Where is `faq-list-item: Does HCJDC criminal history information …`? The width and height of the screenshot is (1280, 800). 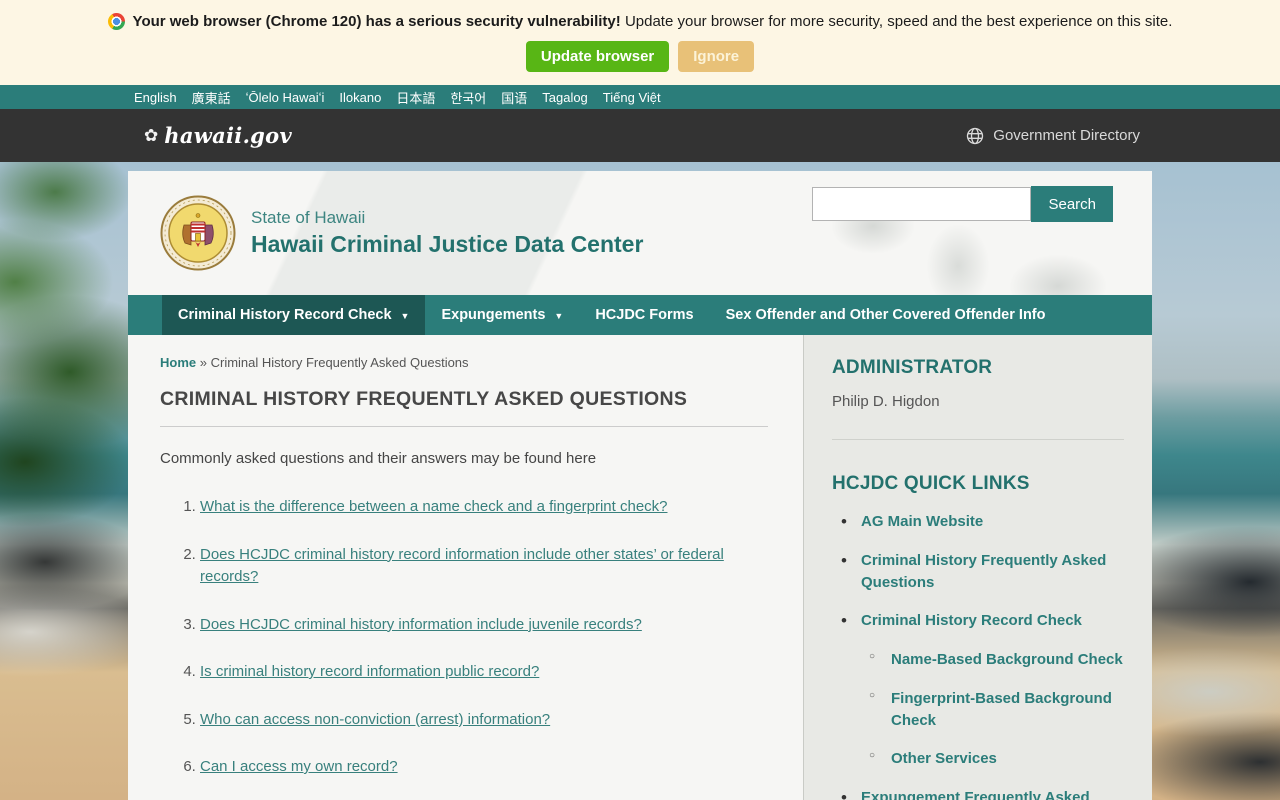 faq-list-item: Does HCJDC criminal history information … is located at coordinates (484, 625).